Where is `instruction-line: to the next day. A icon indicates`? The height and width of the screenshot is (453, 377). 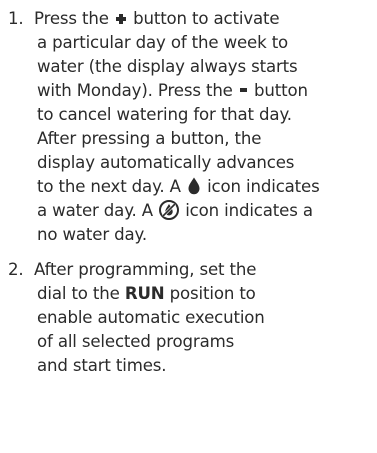
instruction-line: to the next day. A icon indicates is located at coordinates (178, 186).